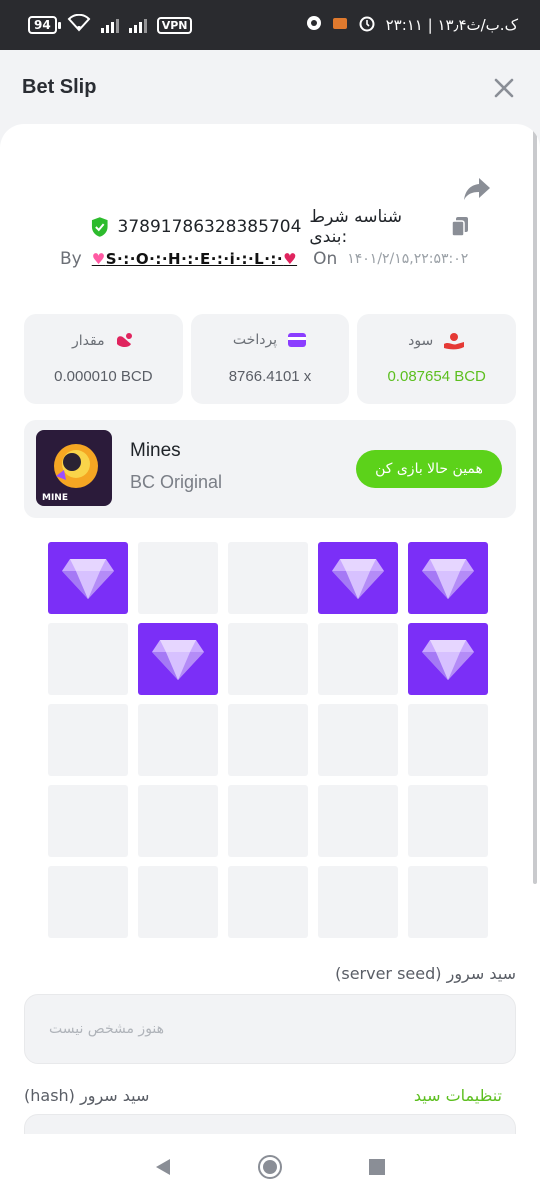  I want to click on copy-button, so click(460, 227).